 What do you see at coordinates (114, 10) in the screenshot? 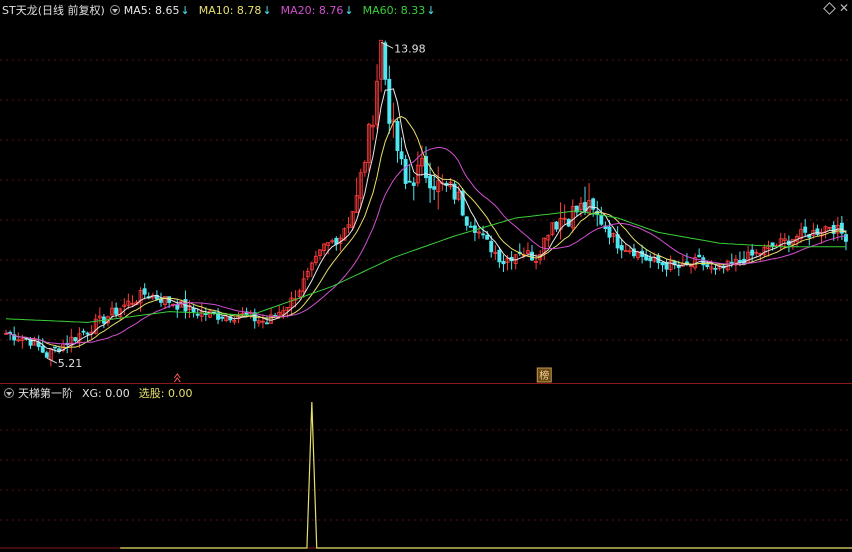
I see `main-options-icon` at bounding box center [114, 10].